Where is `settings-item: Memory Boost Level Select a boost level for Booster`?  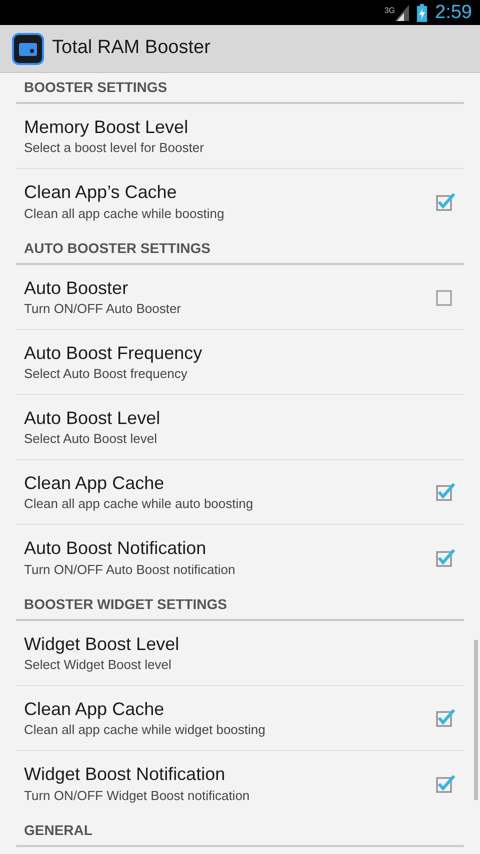
settings-item: Memory Boost Level Select a boost level for Booster is located at coordinates (240, 136).